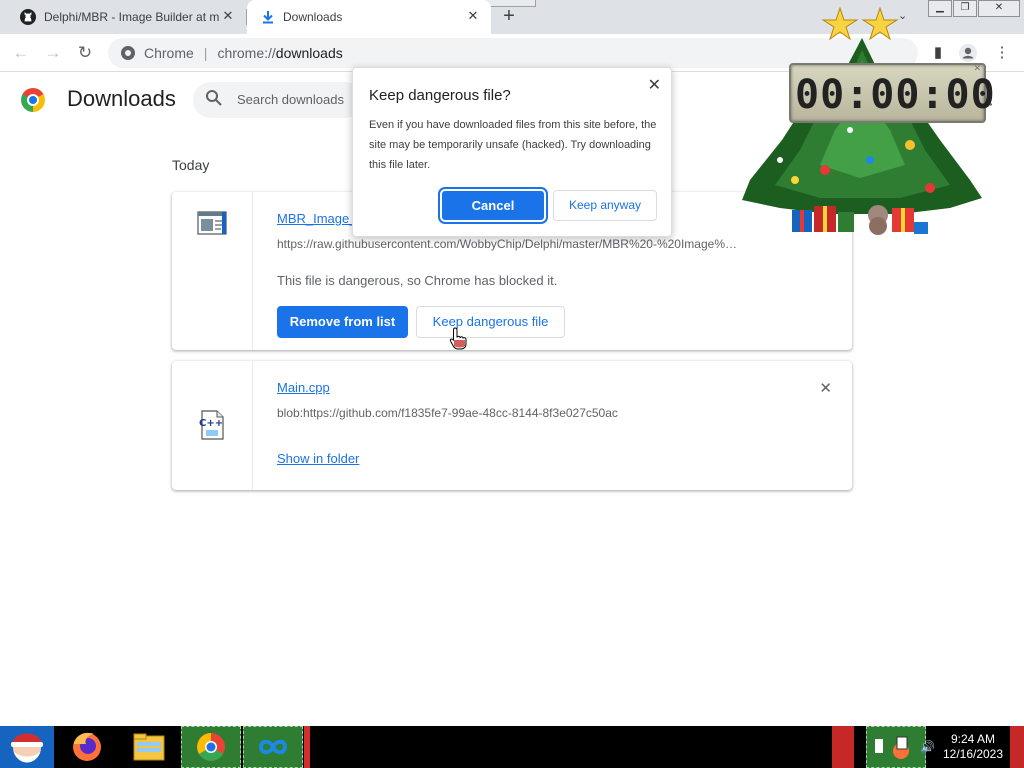 This screenshot has height=768, width=1024. I want to click on cpp-file-icon: C++, so click(211, 425).